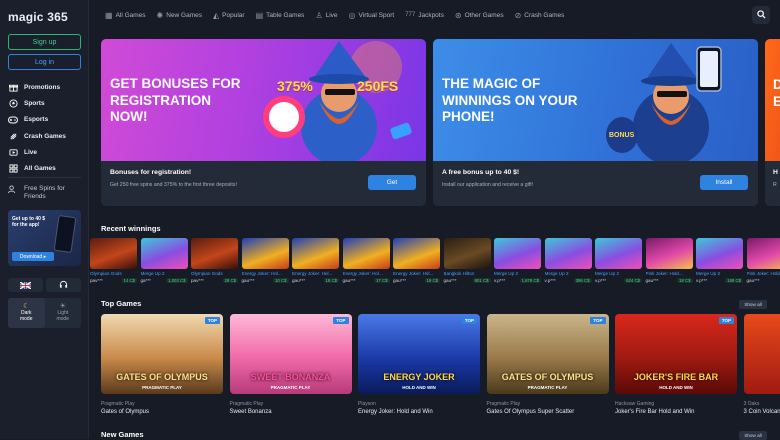 The image size is (780, 440). What do you see at coordinates (176, 280) in the screenshot?
I see `win-amount: 1,003 C$` at bounding box center [176, 280].